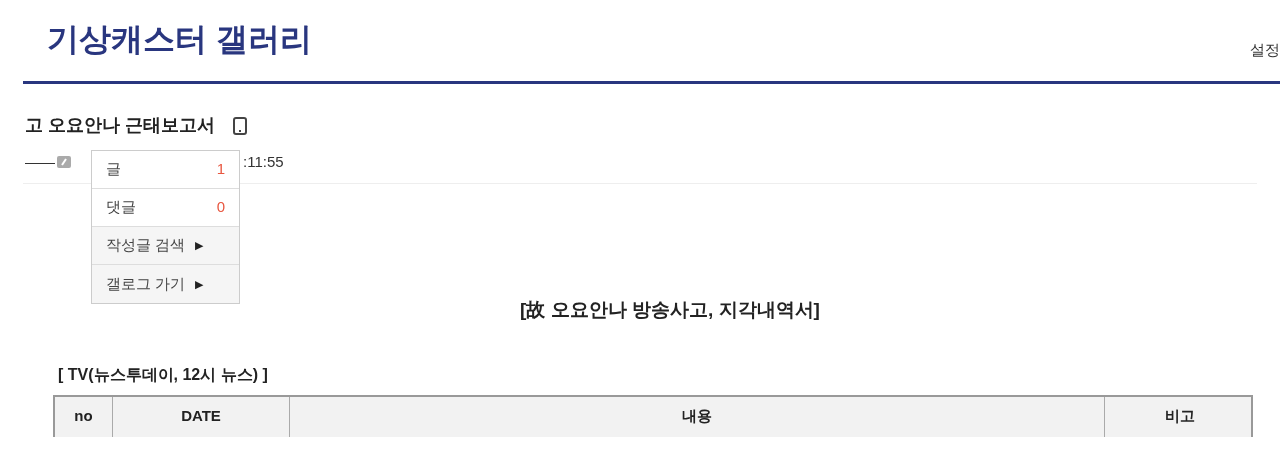 The width and height of the screenshot is (1280, 457). What do you see at coordinates (146, 245) in the screenshot?
I see `menu-label: 작성글 검색` at bounding box center [146, 245].